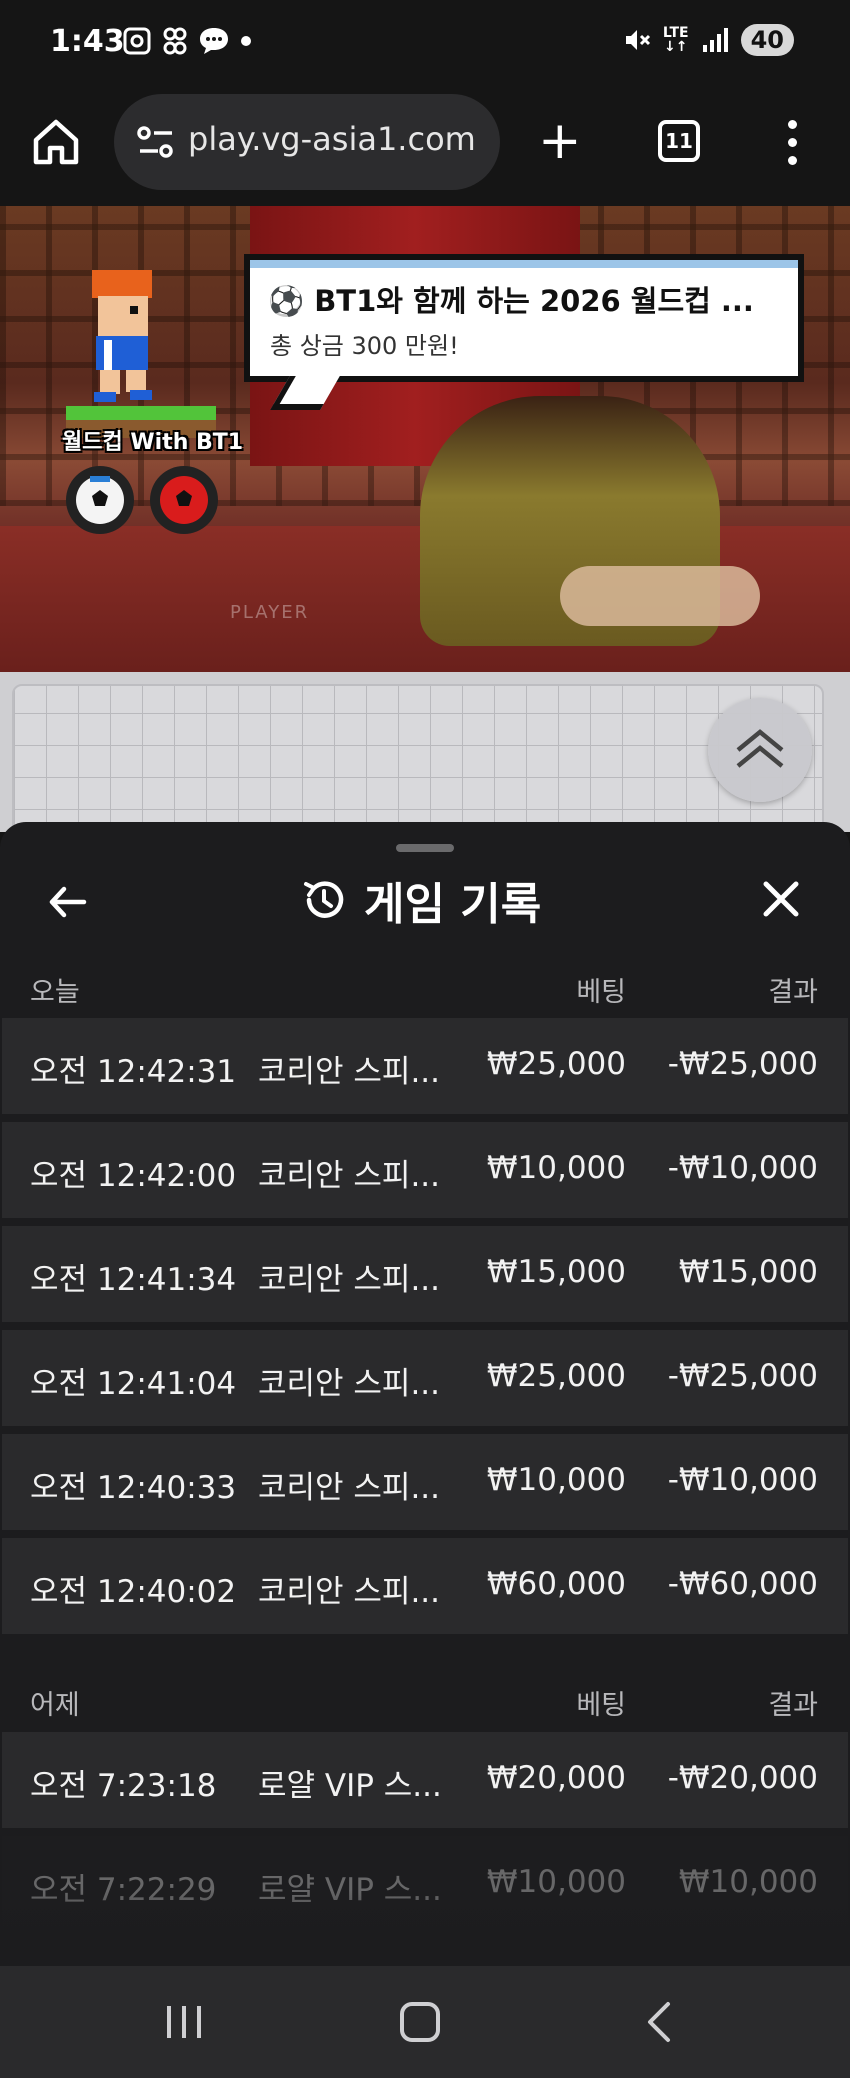 The image size is (850, 2078). I want to click on history-row: 오전 7:23:18 로얄 VIP 스... ₩20,000 -₩20,000, so click(425, 1780).